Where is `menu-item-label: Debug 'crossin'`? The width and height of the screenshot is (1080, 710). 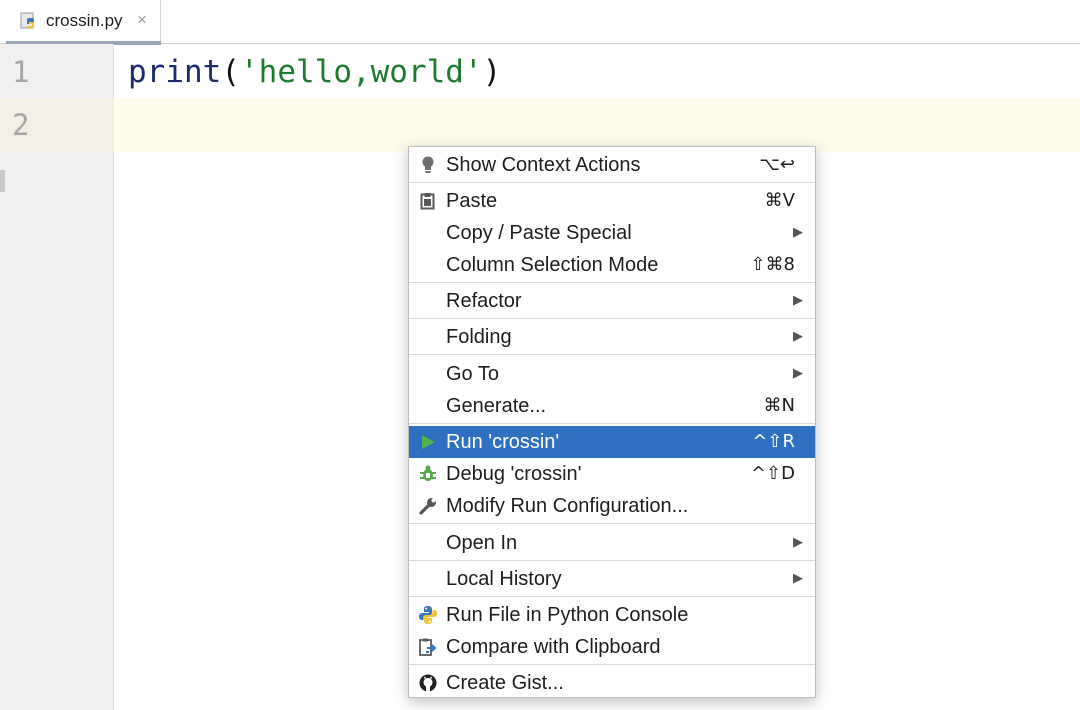
menu-item-label: Debug 'crossin' is located at coordinates (514, 474).